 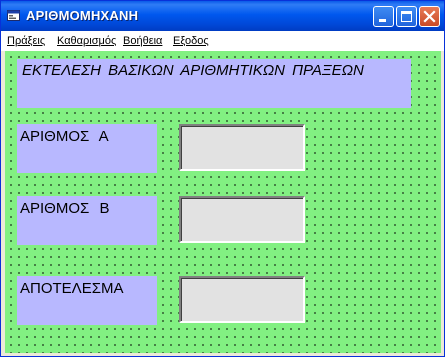 I want to click on number-b-input, so click(x=242, y=219).